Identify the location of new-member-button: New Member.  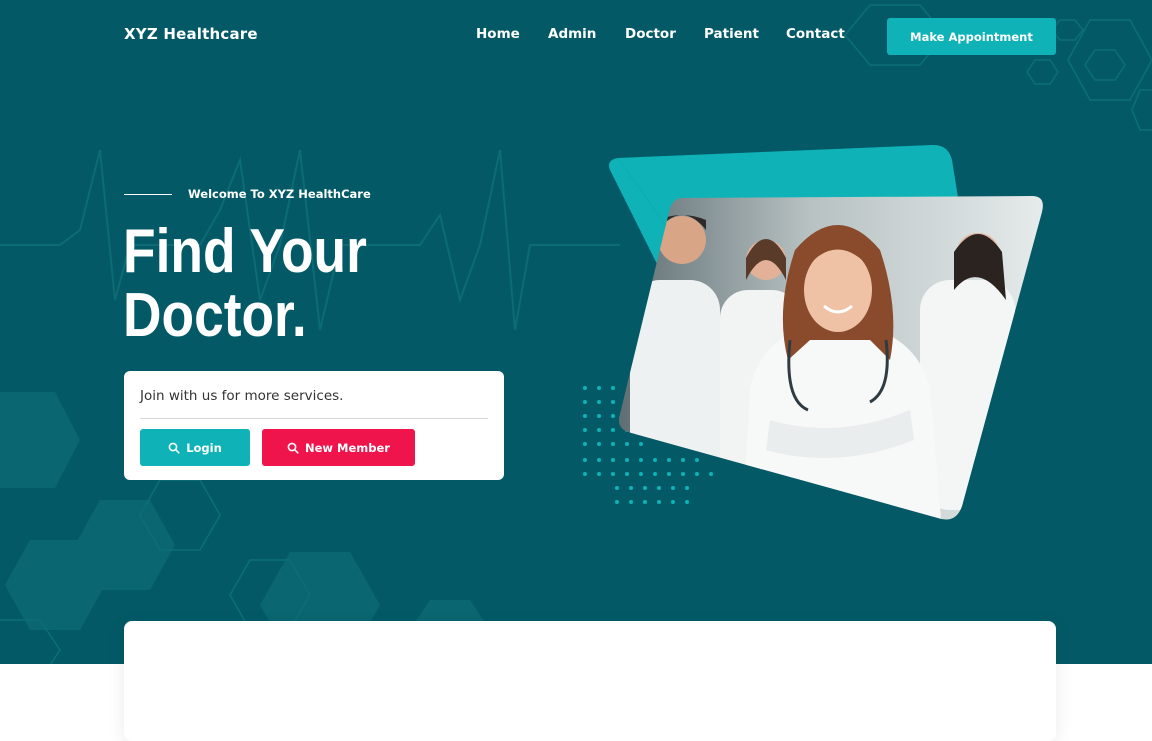
(338, 447).